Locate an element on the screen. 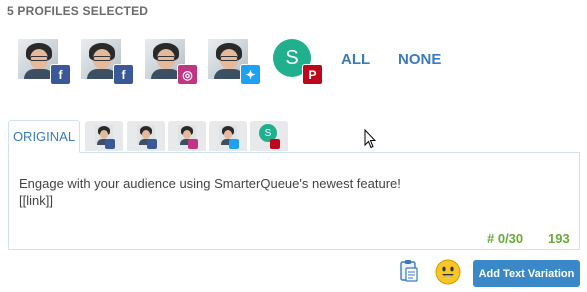 This screenshot has height=292, width=587. profile-selector: f f ◎ ✦ S P is located at coordinates (238, 62).